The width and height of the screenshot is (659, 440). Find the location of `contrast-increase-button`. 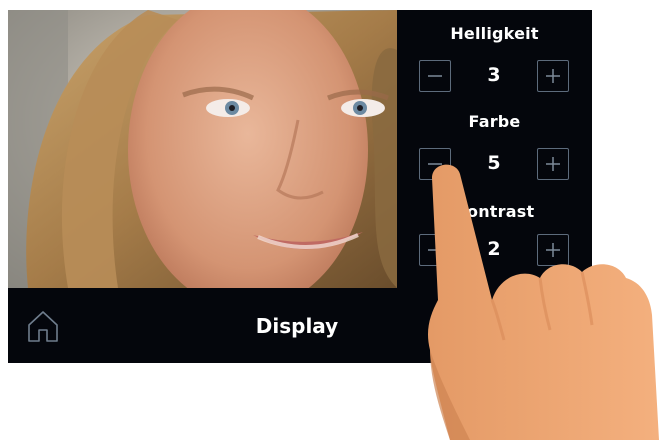

contrast-increase-button is located at coordinates (553, 250).